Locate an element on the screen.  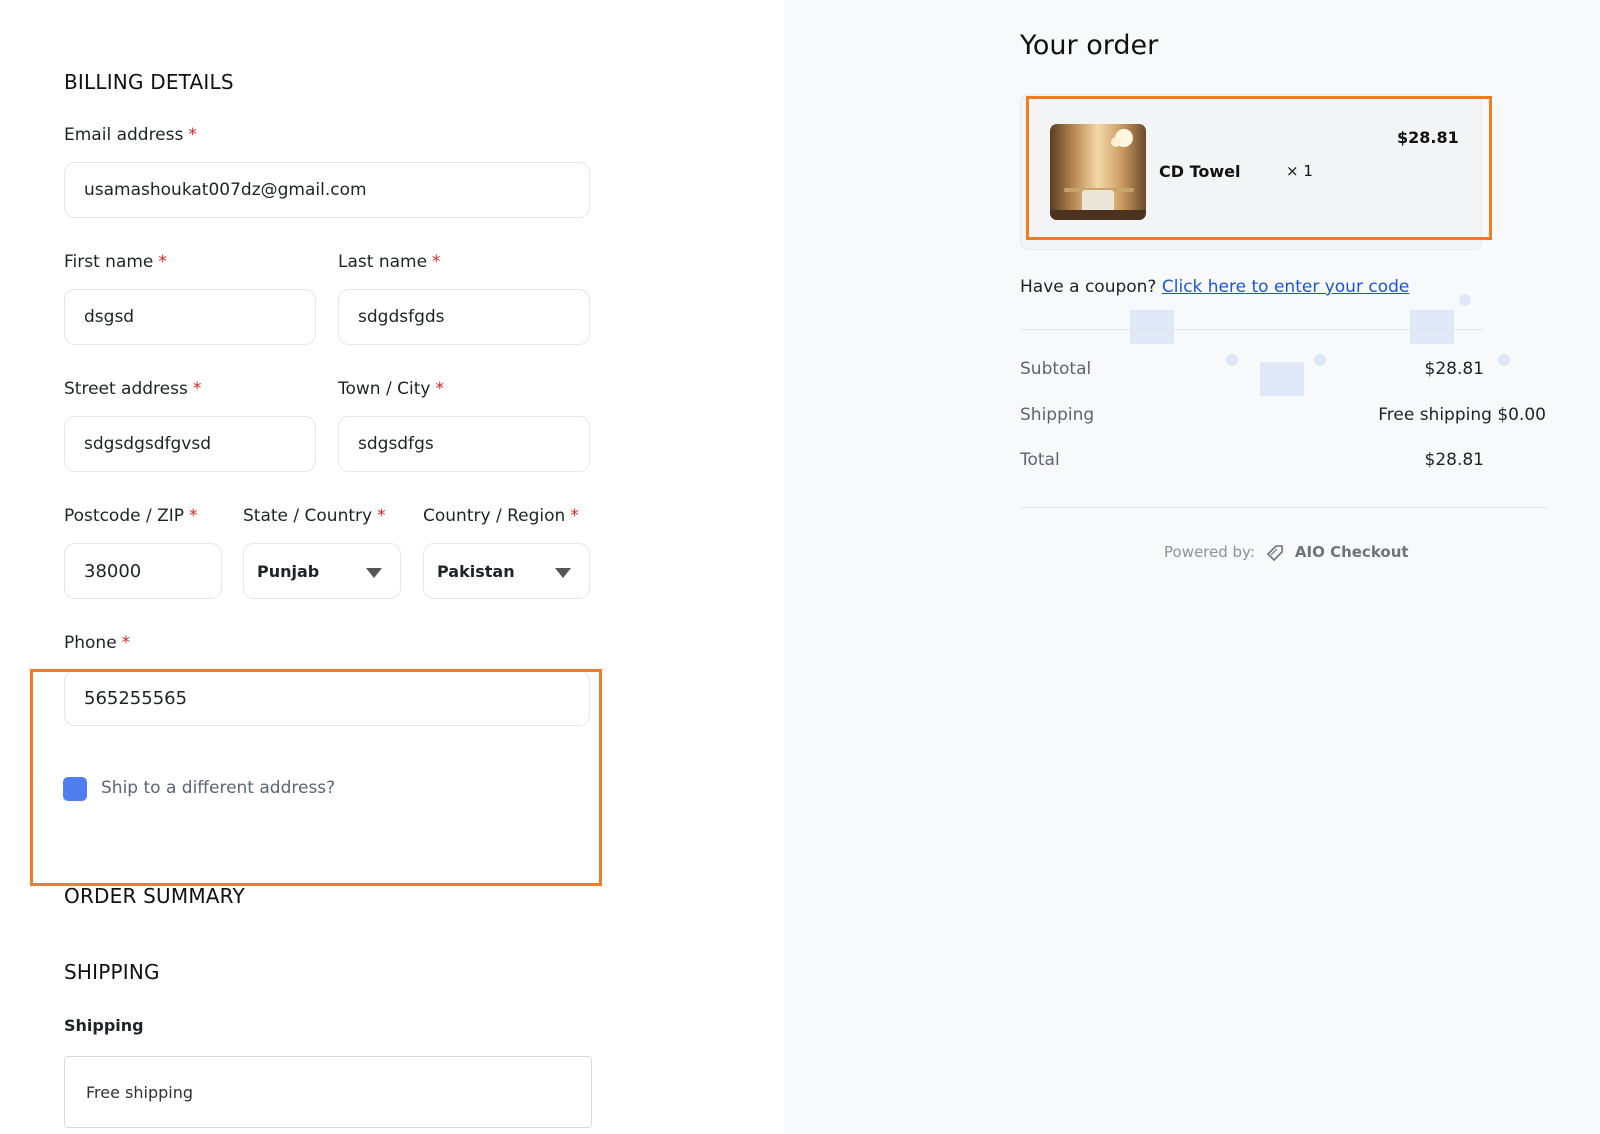
email-label: Email address * is located at coordinates (130, 135).